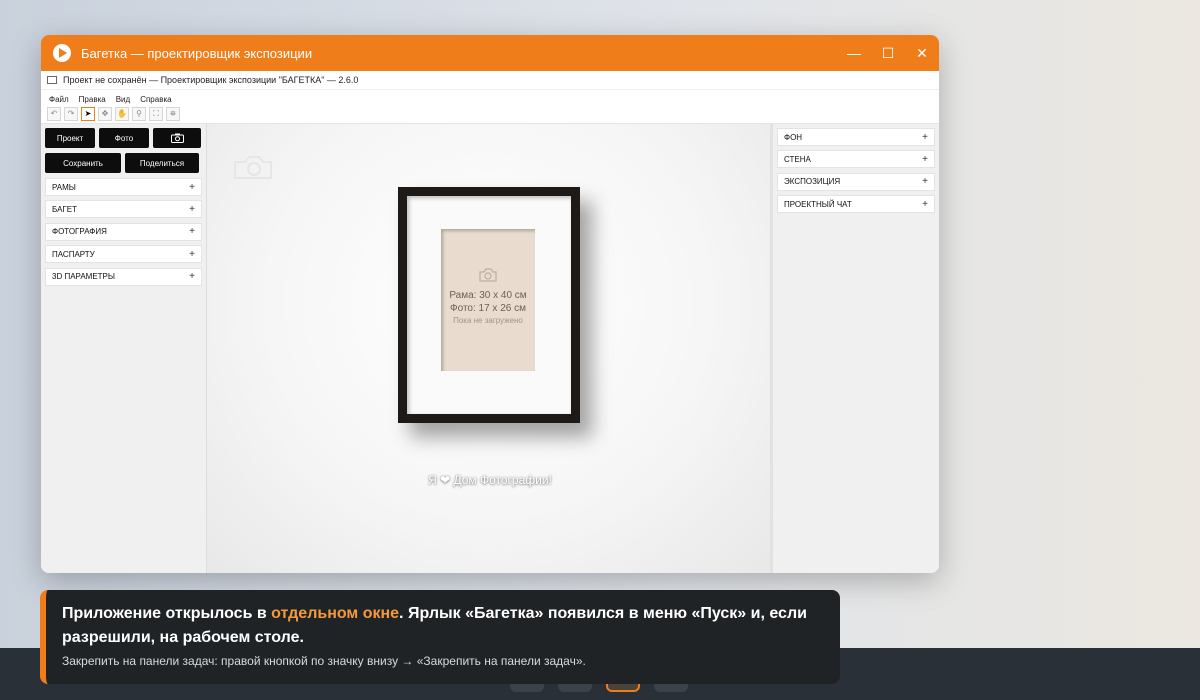 The height and width of the screenshot is (700, 1200). I want to click on menu-view: Вид, so click(123, 99).